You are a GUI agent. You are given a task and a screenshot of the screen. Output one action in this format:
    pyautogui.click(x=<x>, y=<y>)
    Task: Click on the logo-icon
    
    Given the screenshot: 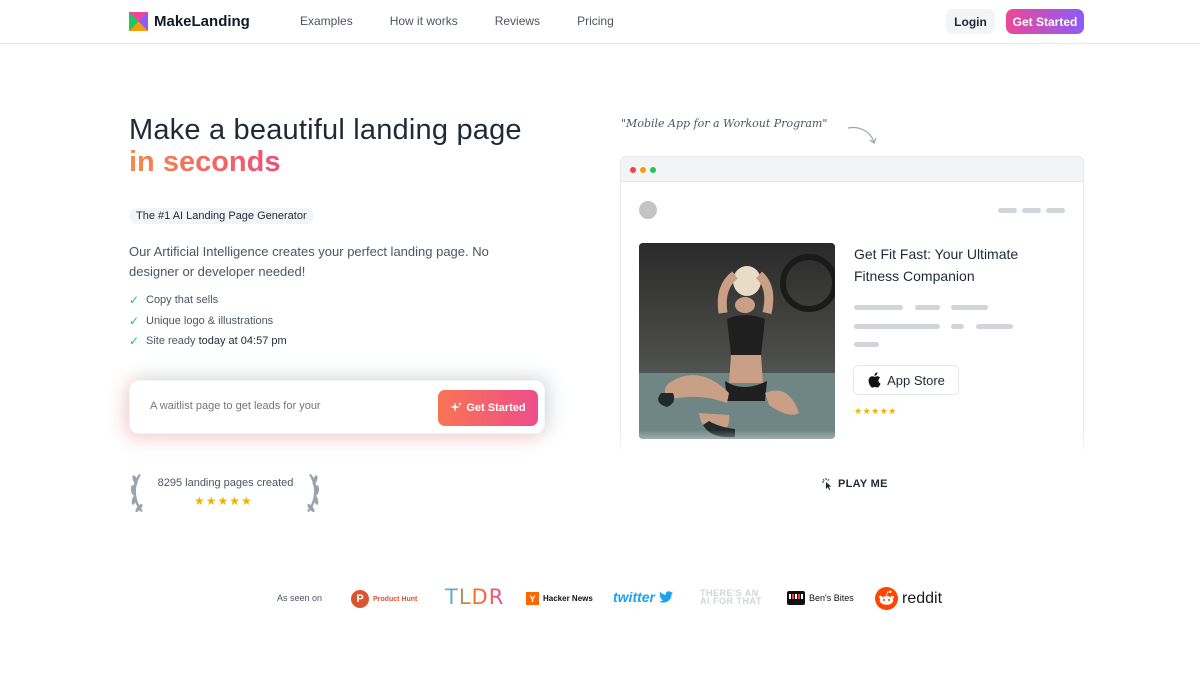 What is the action you would take?
    pyautogui.click(x=138, y=21)
    